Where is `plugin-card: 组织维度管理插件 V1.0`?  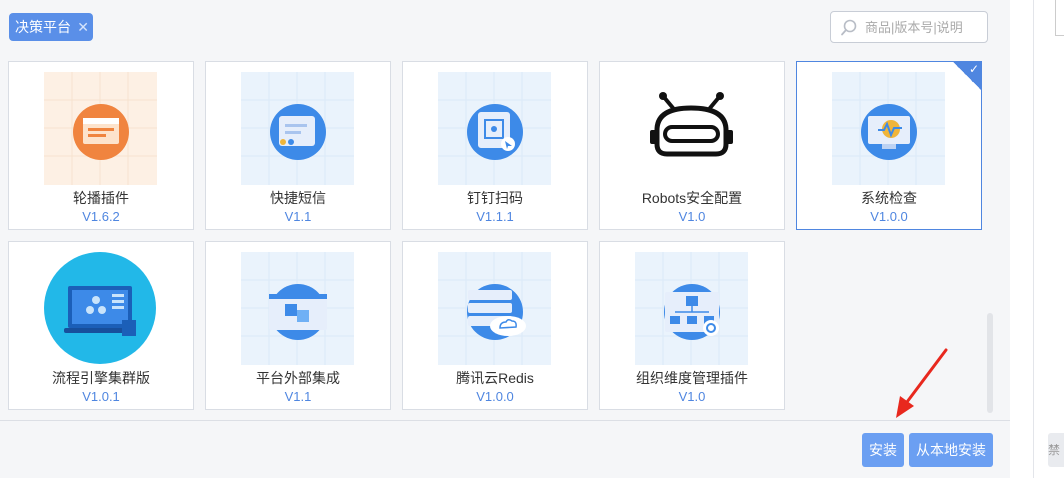
plugin-card: 组织维度管理插件 V1.0 is located at coordinates (692, 325).